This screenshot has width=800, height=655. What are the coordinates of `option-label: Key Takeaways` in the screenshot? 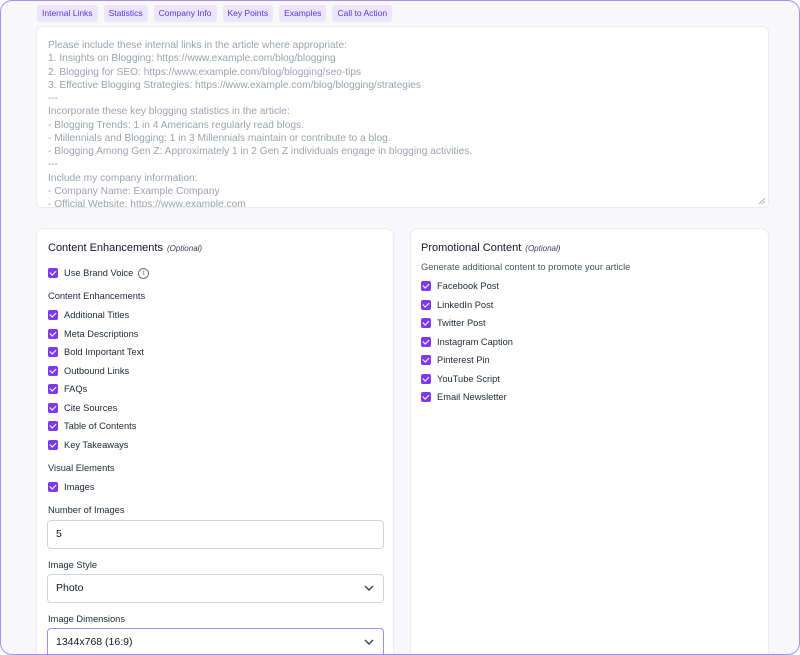 It's located at (96, 444).